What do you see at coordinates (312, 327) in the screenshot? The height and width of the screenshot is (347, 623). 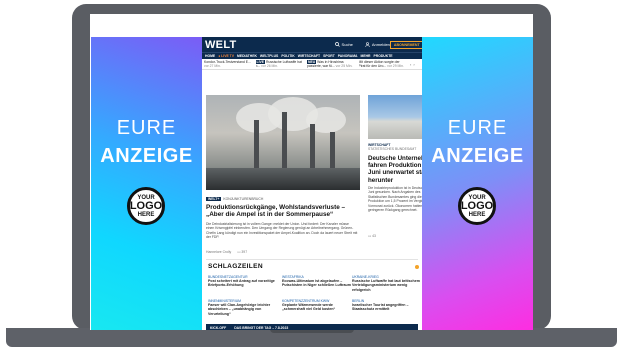 I see `bottom-teaser-bar: KICK-OFF DAS BRINGT DER TAG – 7.8.2023` at bounding box center [312, 327].